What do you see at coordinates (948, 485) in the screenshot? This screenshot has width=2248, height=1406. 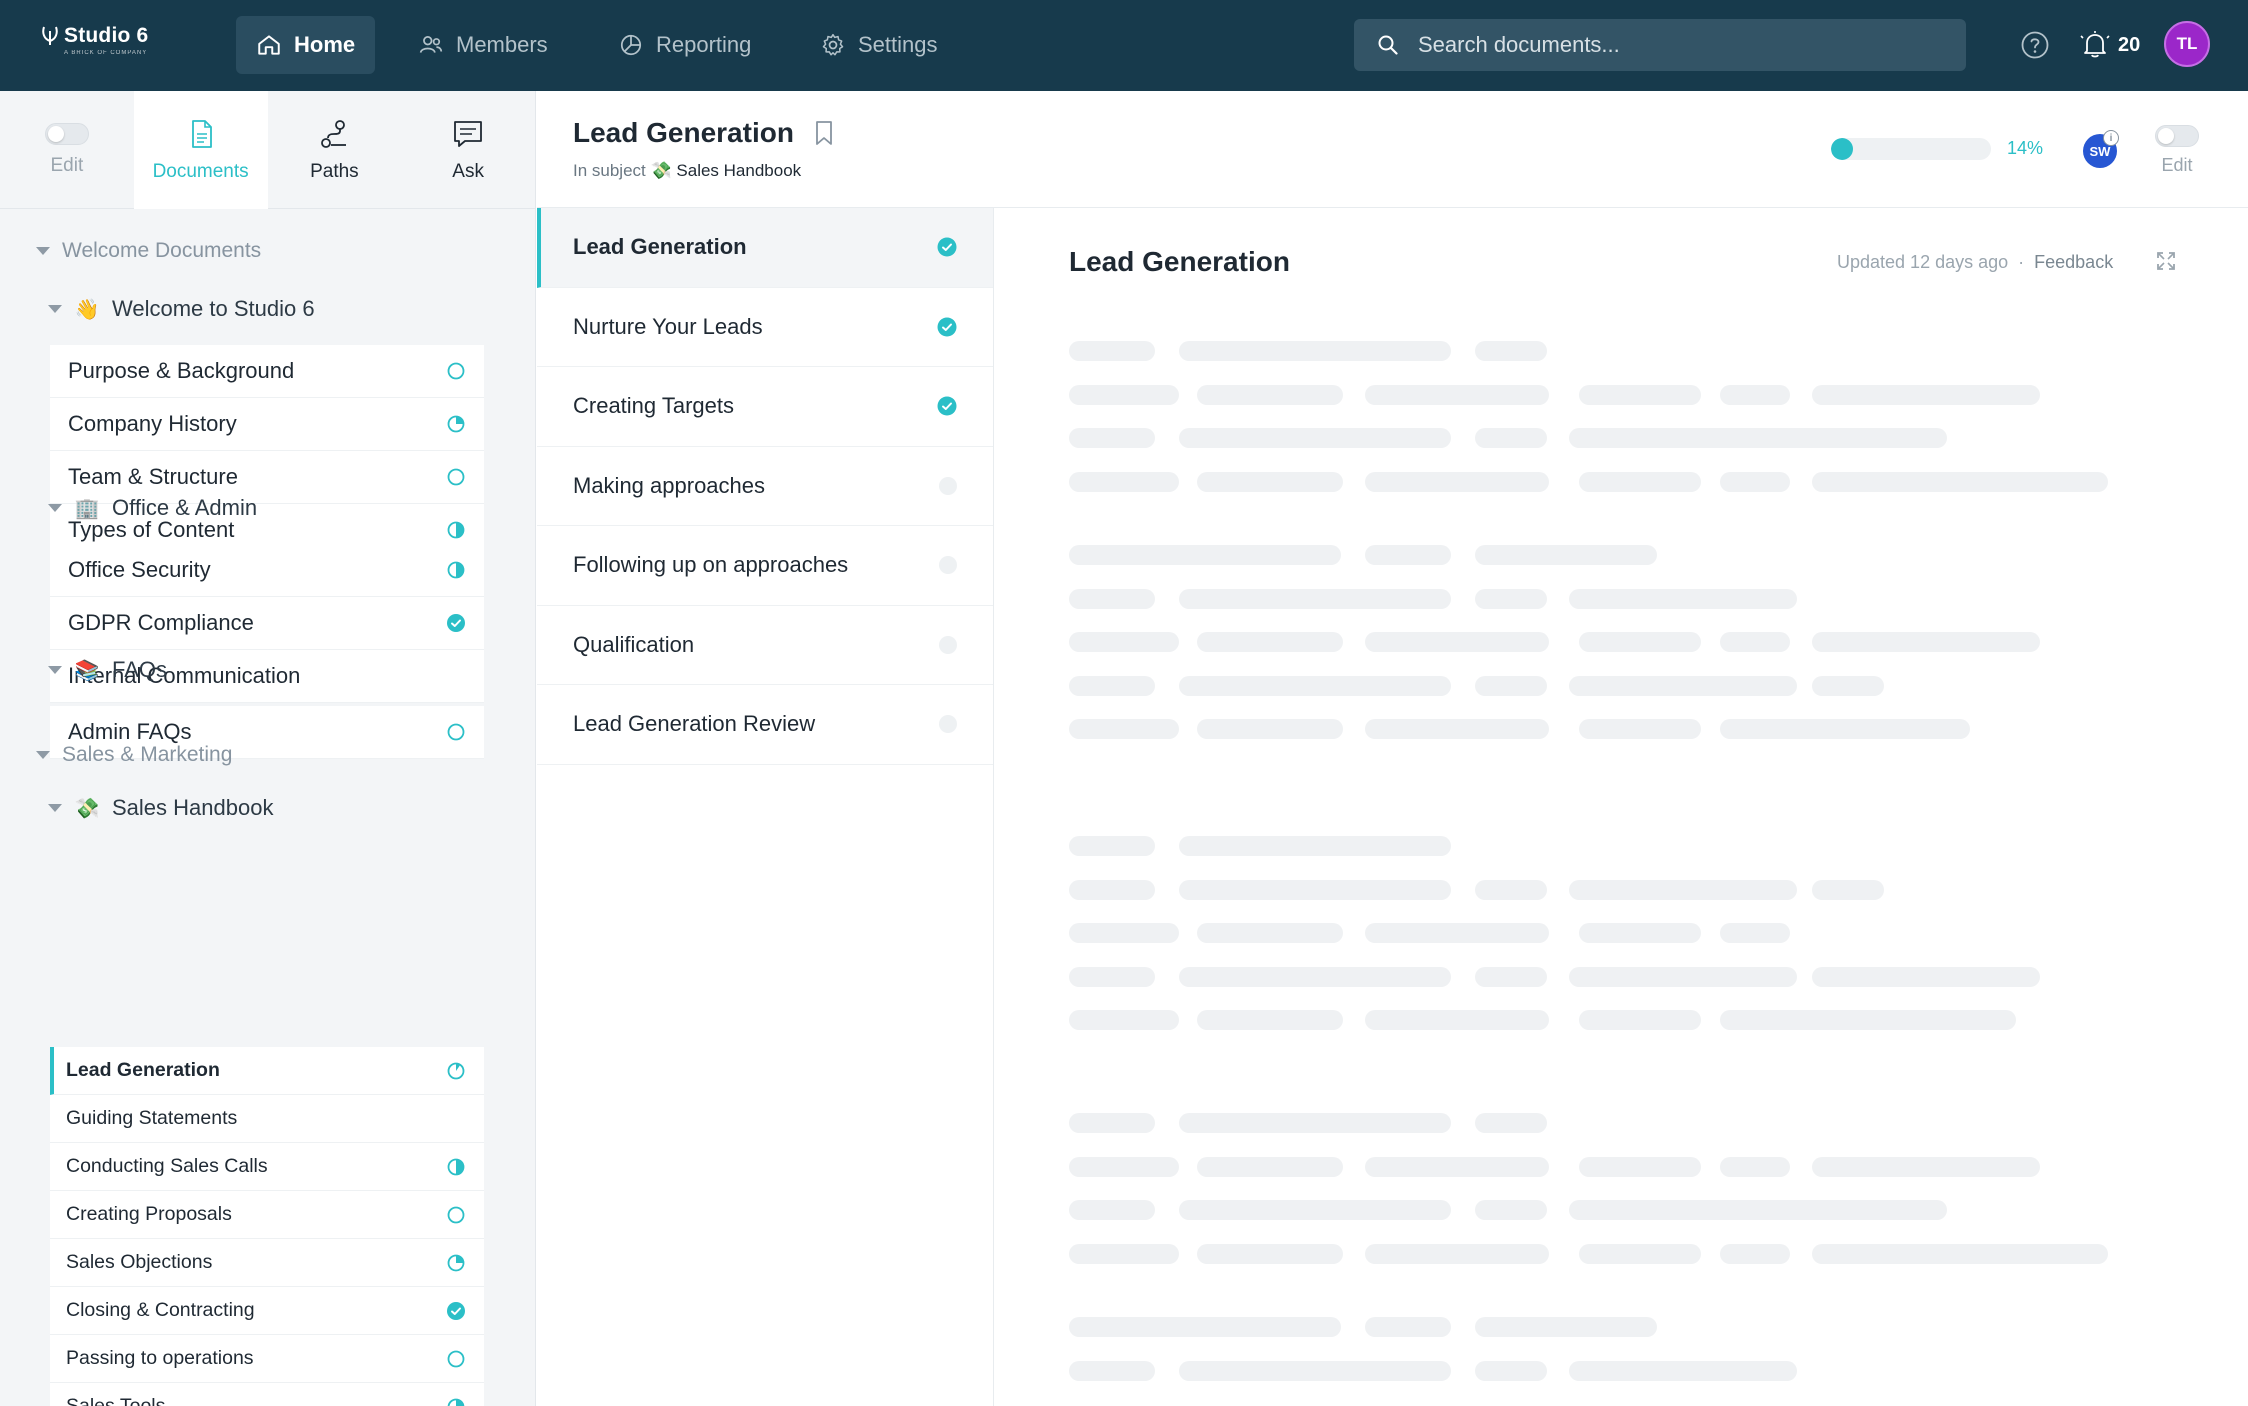 I see `incomplete-dot-icon` at bounding box center [948, 485].